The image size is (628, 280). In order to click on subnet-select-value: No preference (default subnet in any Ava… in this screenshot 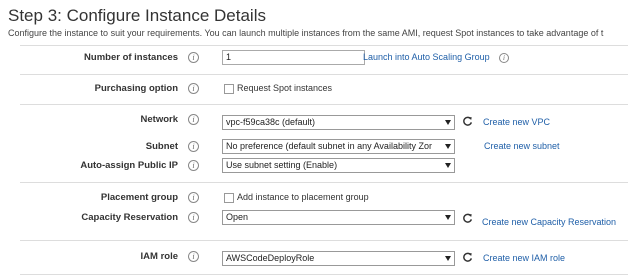, I will do `click(329, 146)`.